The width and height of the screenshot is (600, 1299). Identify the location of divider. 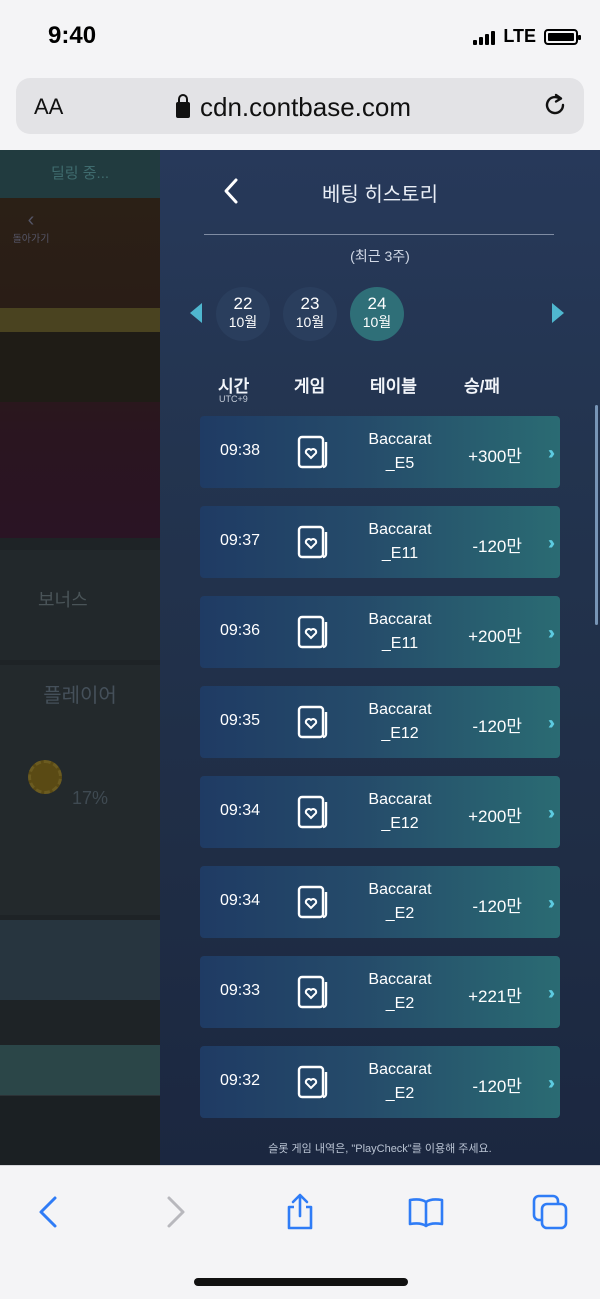
(379, 234).